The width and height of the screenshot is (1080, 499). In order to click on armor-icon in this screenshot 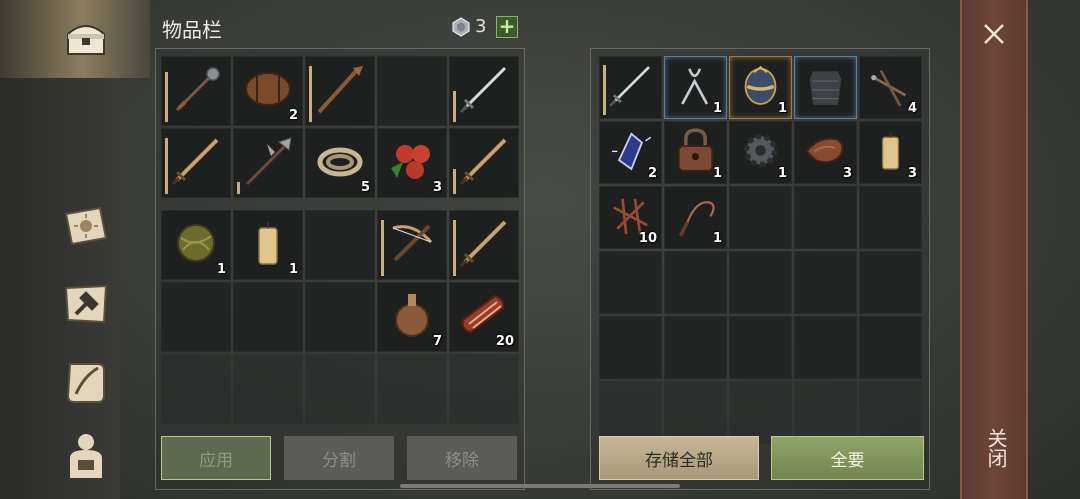, I will do `click(825, 87)`.